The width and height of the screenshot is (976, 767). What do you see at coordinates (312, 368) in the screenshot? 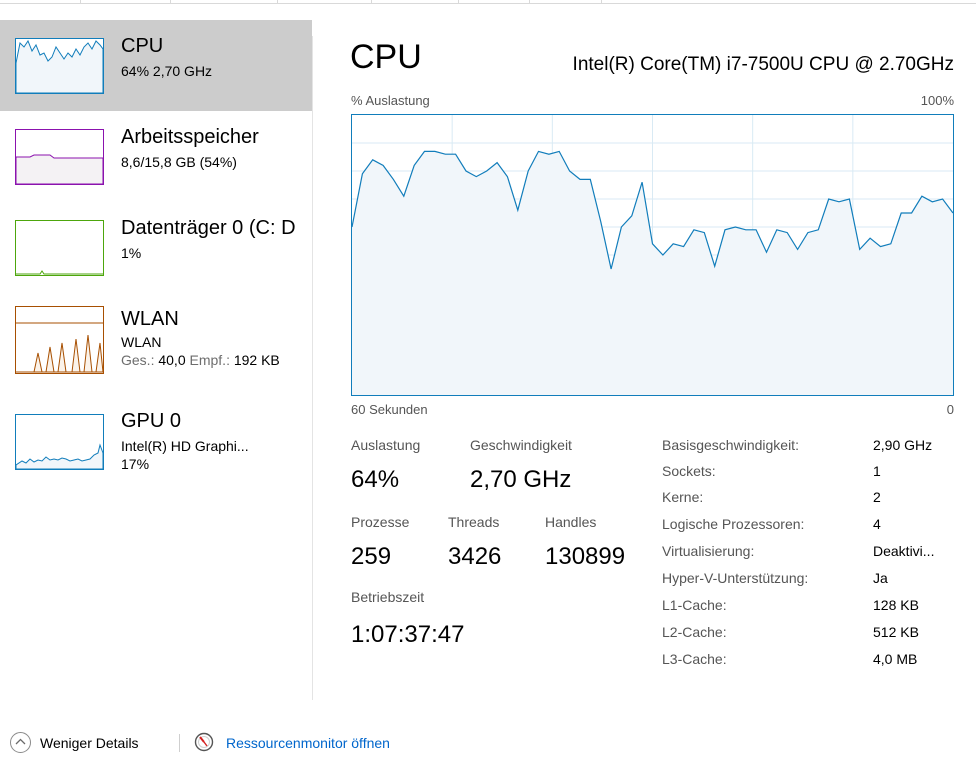
I see `panel-divider` at bounding box center [312, 368].